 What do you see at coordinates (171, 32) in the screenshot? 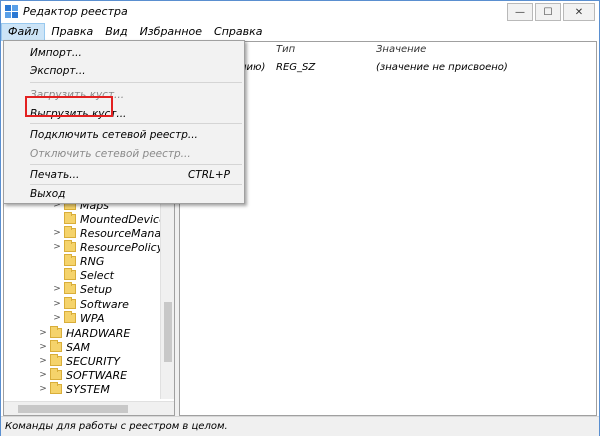
I see `menu-favorites: Избранное` at bounding box center [171, 32].